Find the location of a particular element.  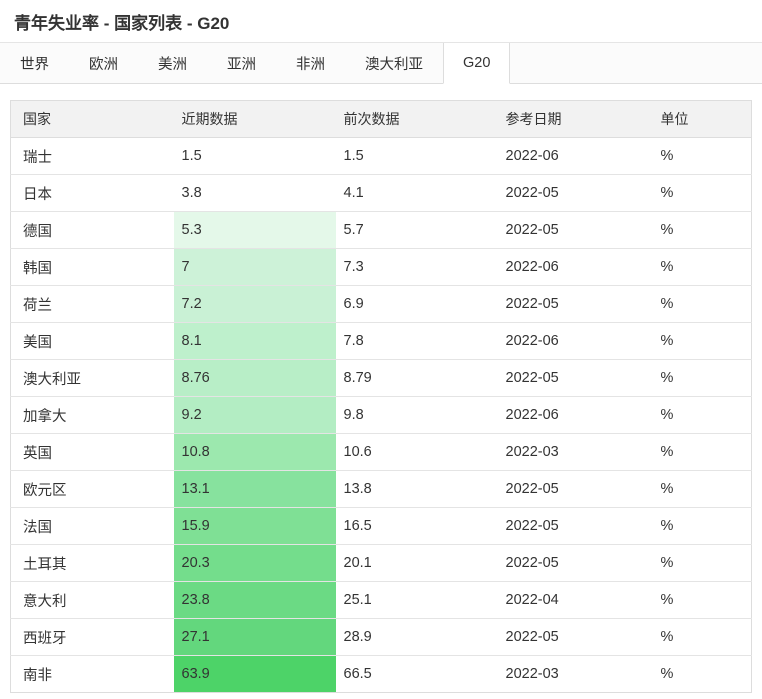

cell-country: 加拿大 is located at coordinates (92, 415).